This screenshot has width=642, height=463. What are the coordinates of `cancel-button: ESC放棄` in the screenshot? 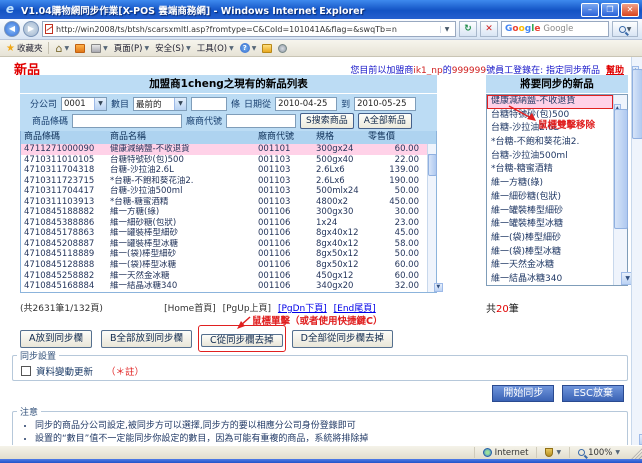 It's located at (593, 393).